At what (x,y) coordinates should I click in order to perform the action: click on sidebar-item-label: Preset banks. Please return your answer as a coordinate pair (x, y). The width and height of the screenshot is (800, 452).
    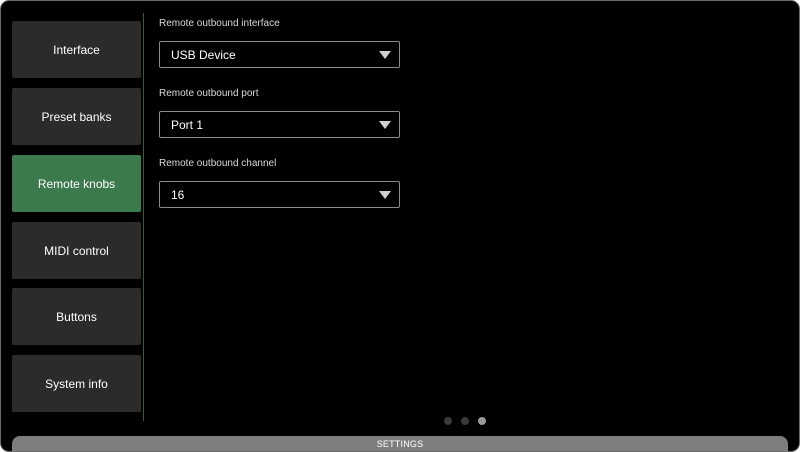
    Looking at the image, I should click on (76, 116).